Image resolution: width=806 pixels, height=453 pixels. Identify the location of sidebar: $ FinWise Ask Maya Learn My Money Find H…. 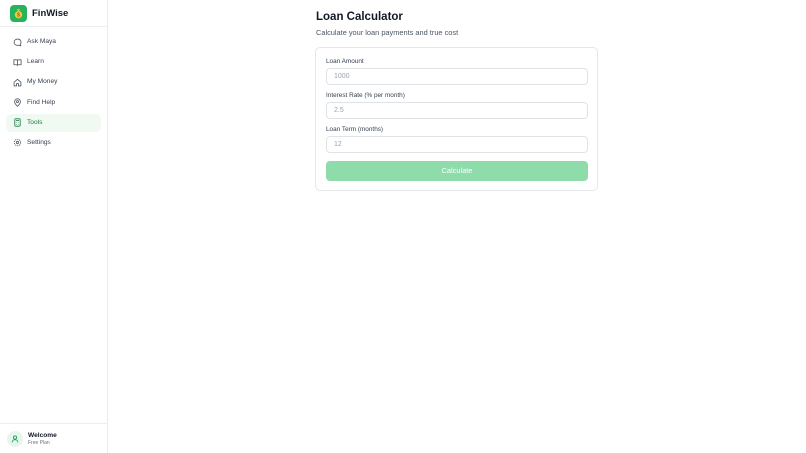
(54, 226).